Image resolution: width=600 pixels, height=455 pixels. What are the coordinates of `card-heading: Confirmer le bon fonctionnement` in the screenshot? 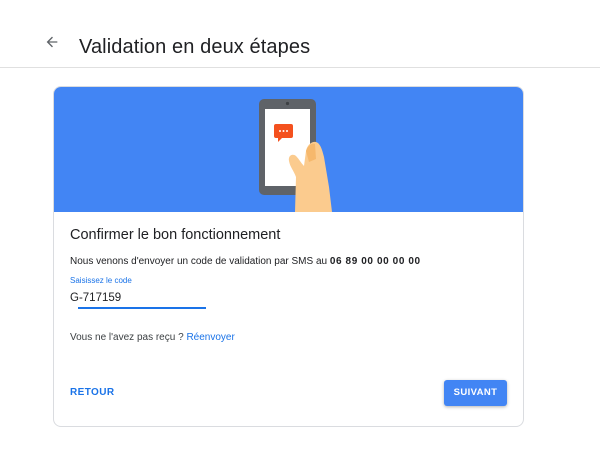 It's located at (175, 235).